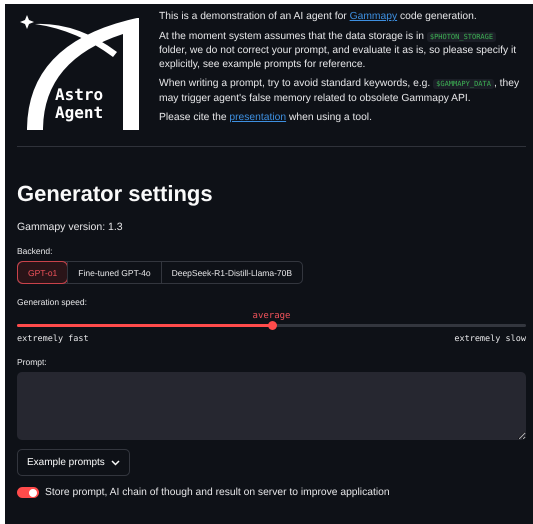 This screenshot has width=533, height=524. I want to click on slider-thumb, so click(272, 325).